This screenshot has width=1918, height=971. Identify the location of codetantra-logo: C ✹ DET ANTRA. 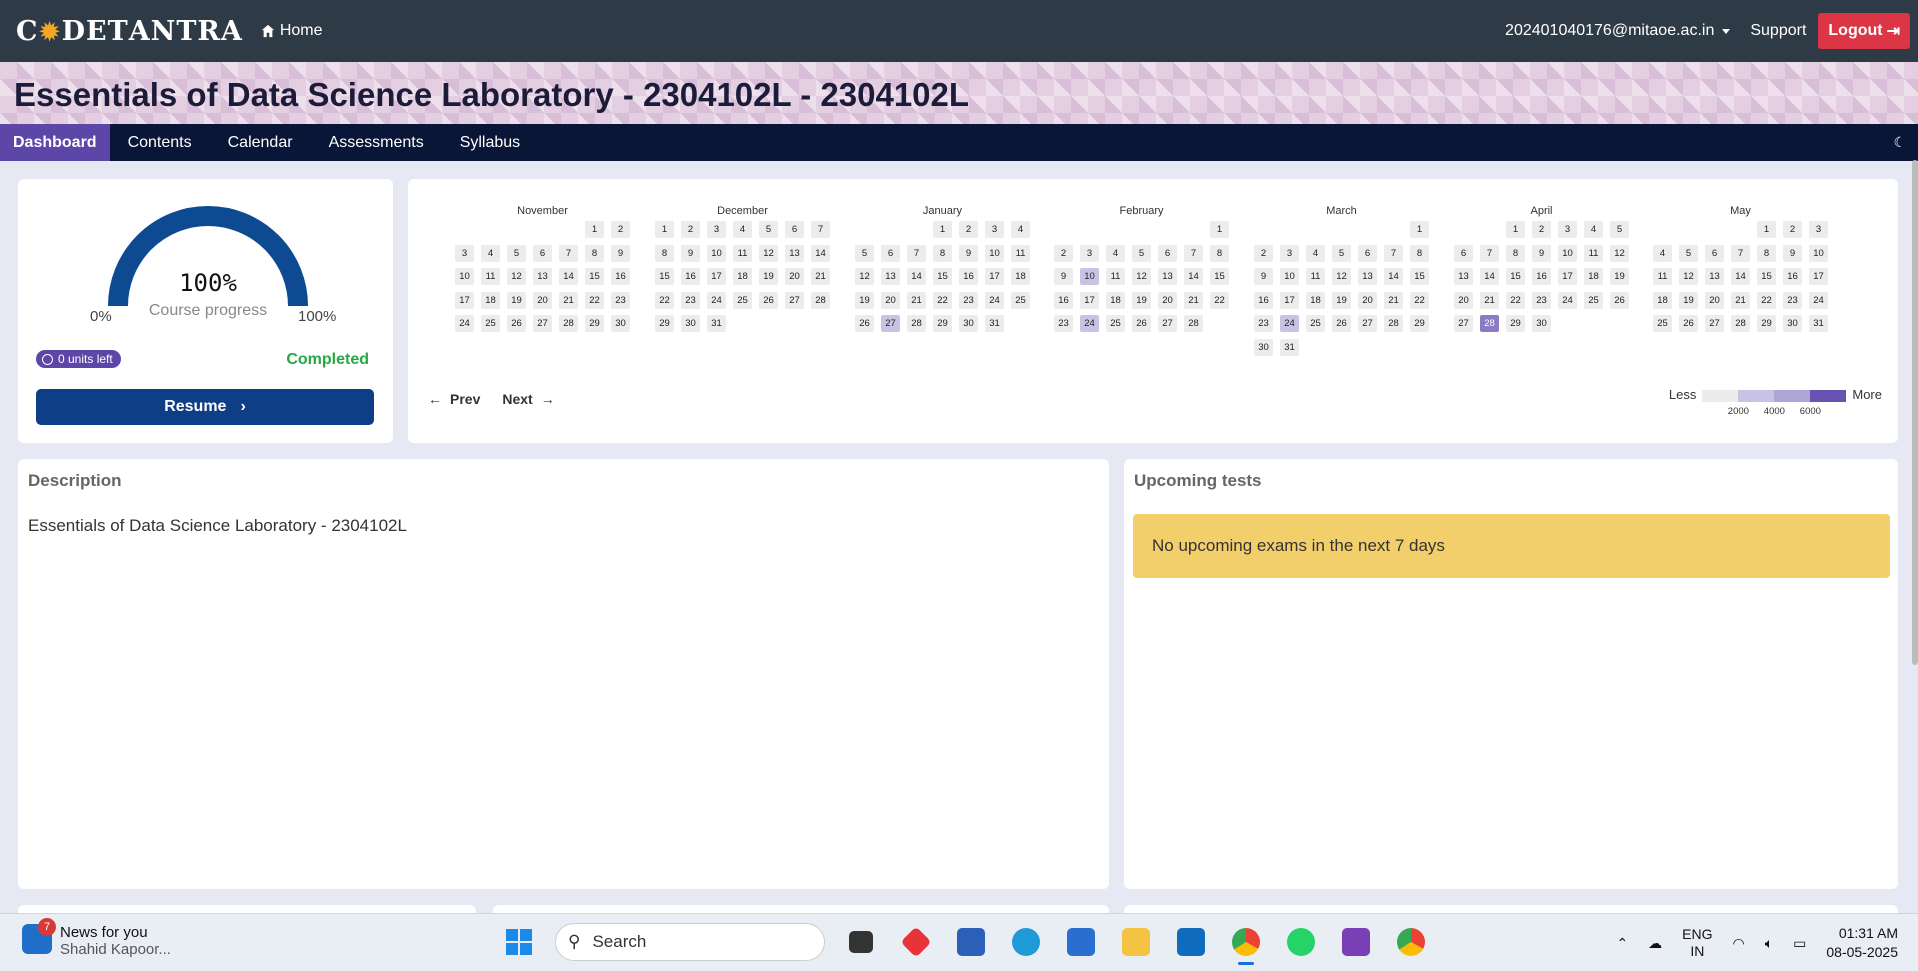
(129, 31).